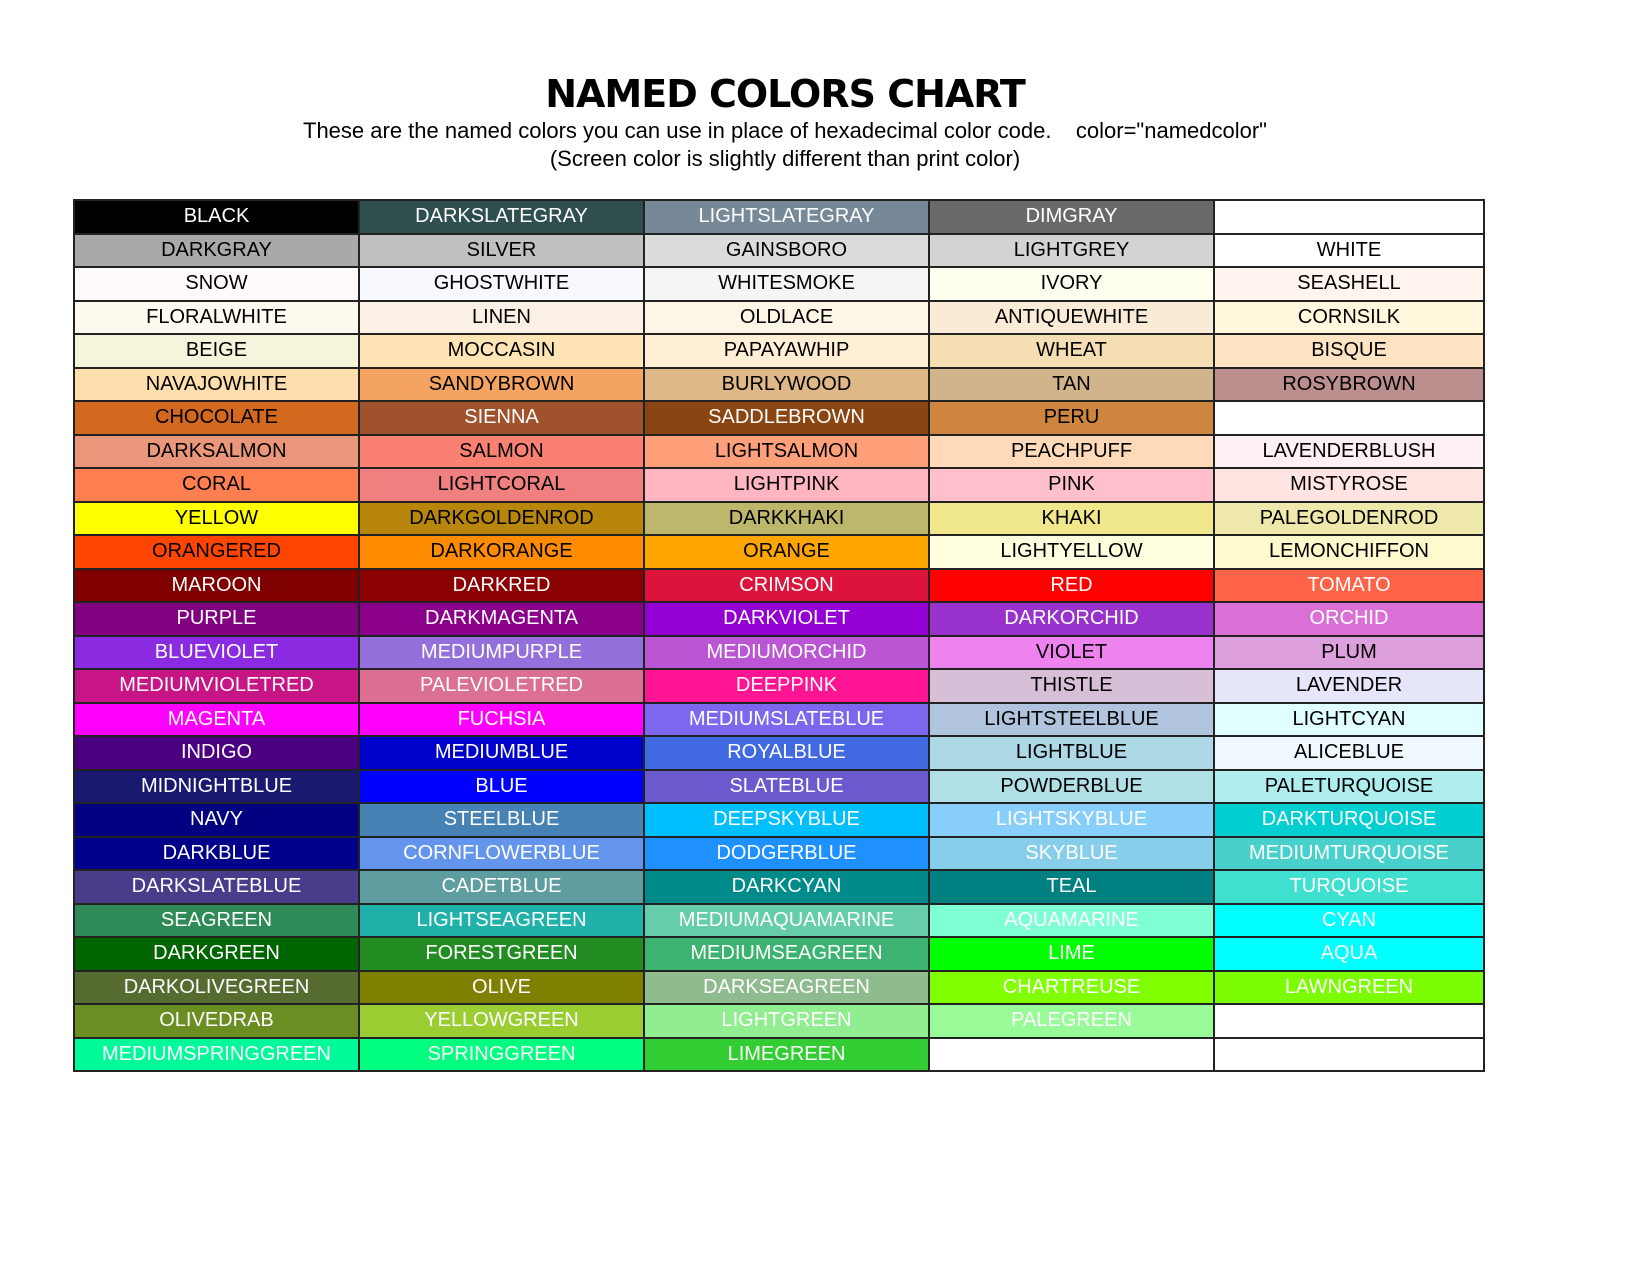  Describe the element at coordinates (786, 820) in the screenshot. I see `color-swatch-deepskyblue: DEEPSKYBLUE` at that location.